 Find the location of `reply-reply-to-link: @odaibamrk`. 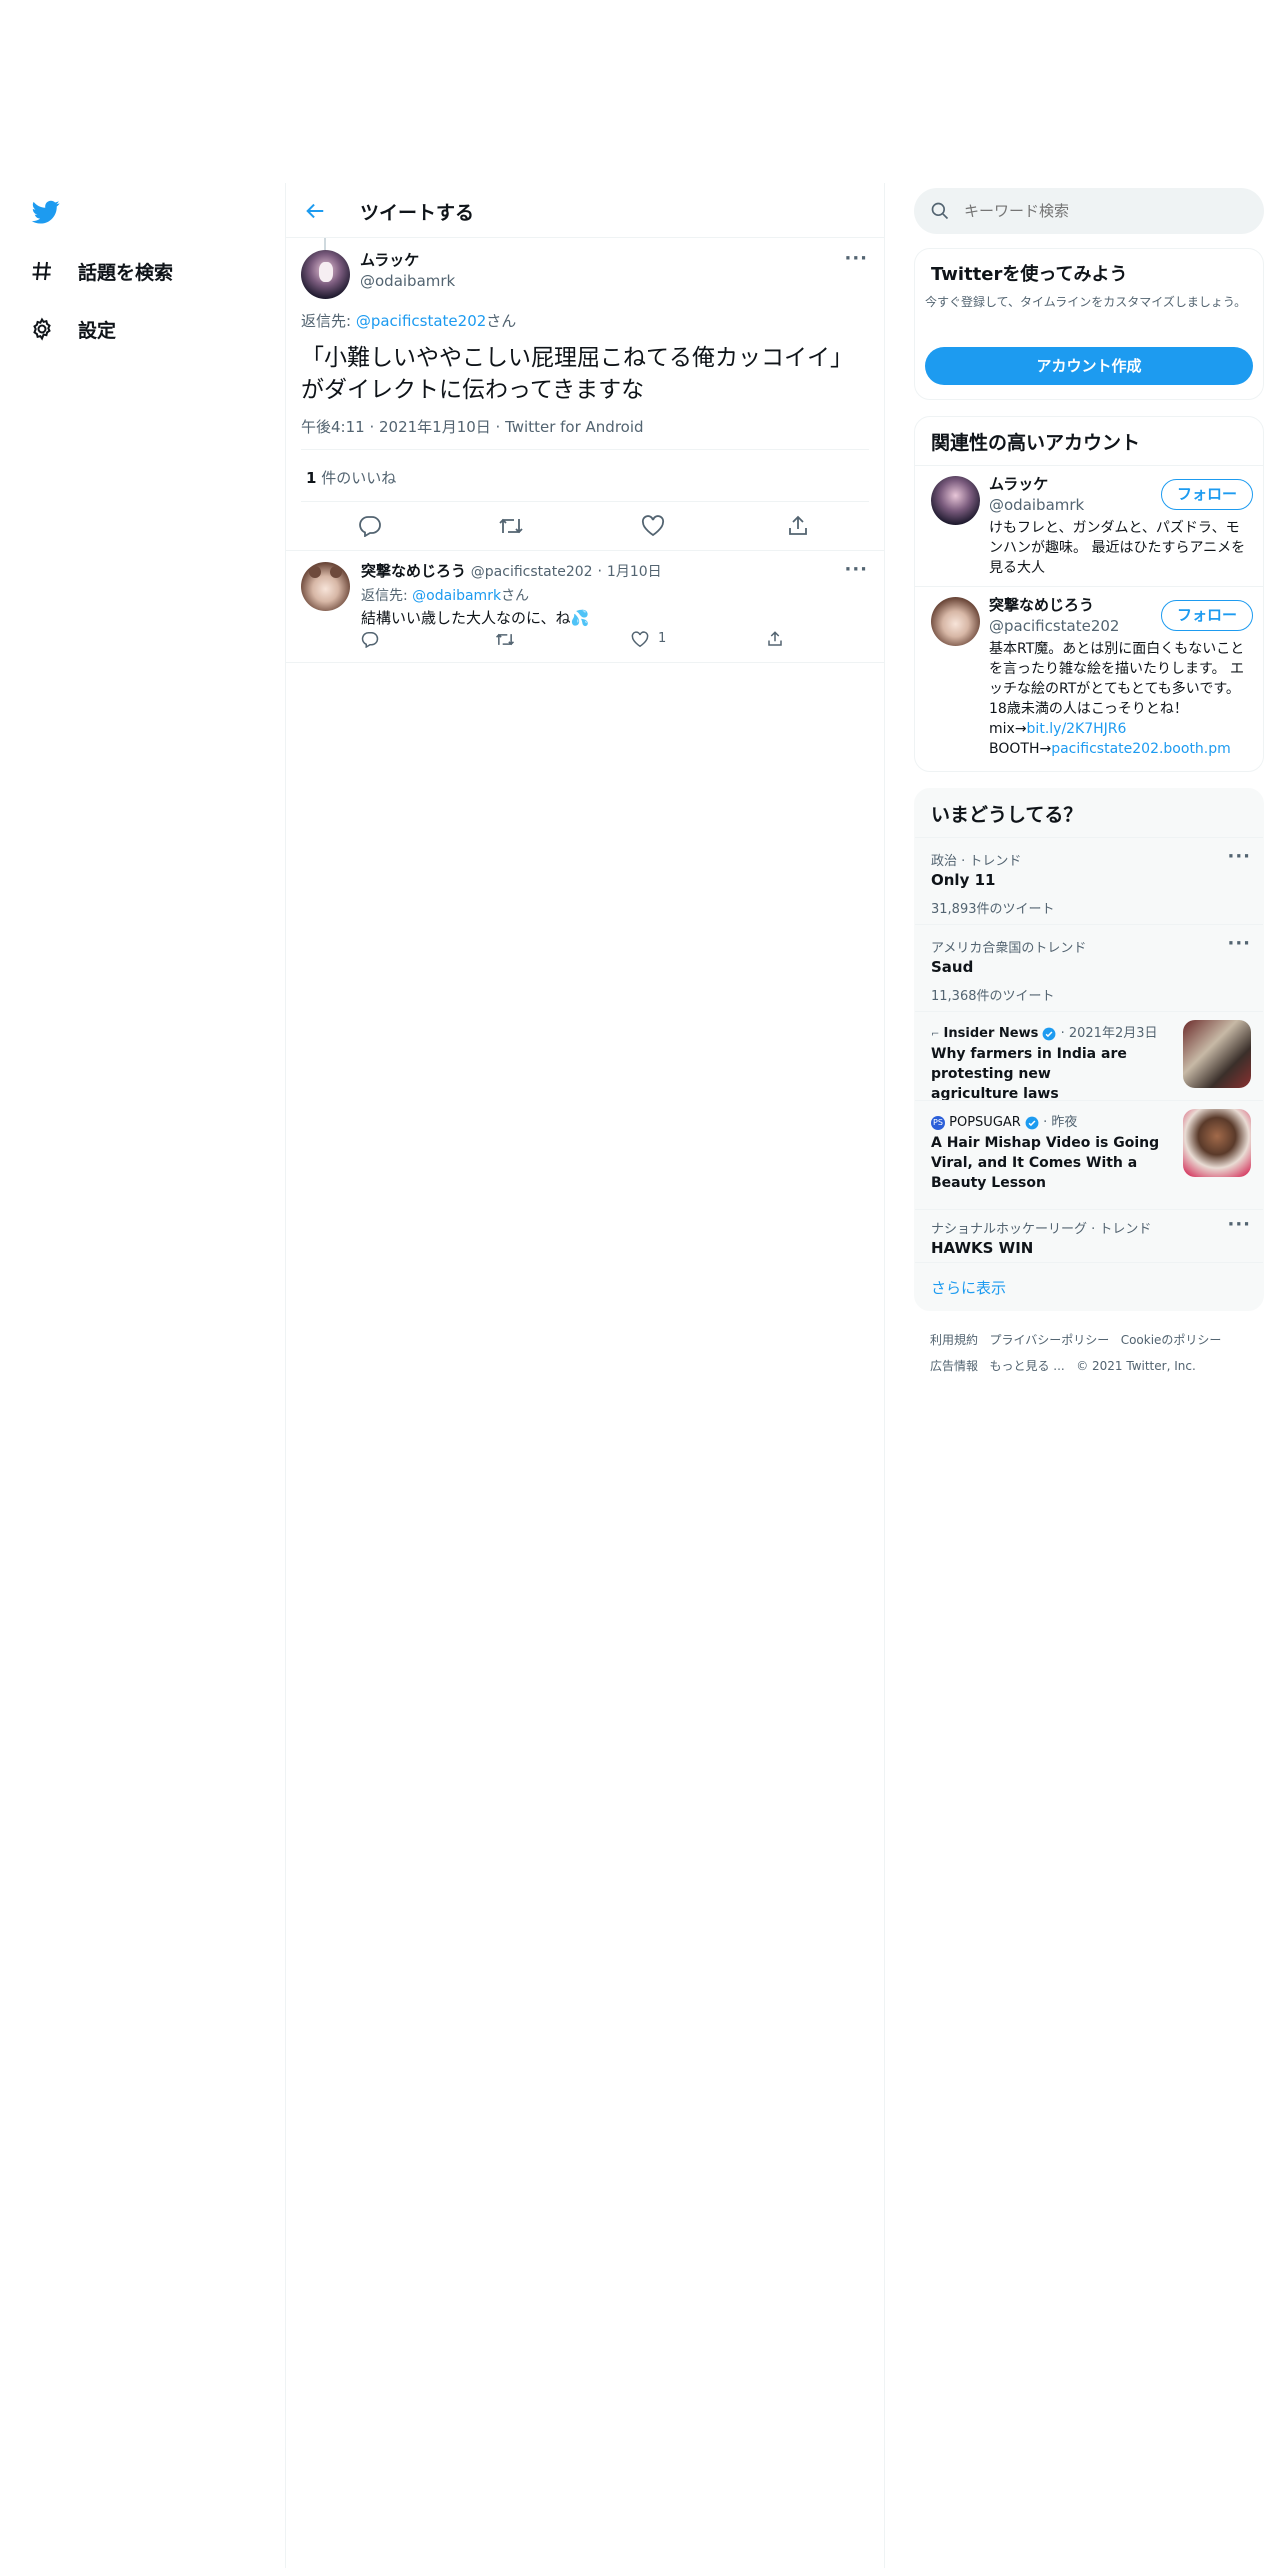

reply-reply-to-link: @odaibamrk is located at coordinates (456, 596).